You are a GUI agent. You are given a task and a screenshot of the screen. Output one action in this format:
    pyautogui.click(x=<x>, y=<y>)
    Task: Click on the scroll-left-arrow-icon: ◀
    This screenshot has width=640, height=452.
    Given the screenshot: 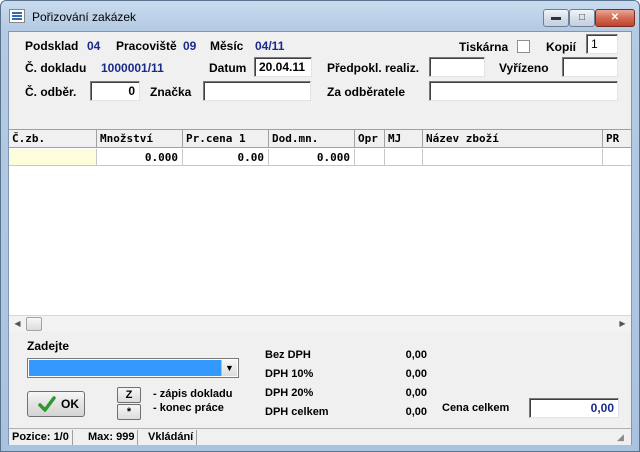 What is the action you would take?
    pyautogui.click(x=17, y=324)
    